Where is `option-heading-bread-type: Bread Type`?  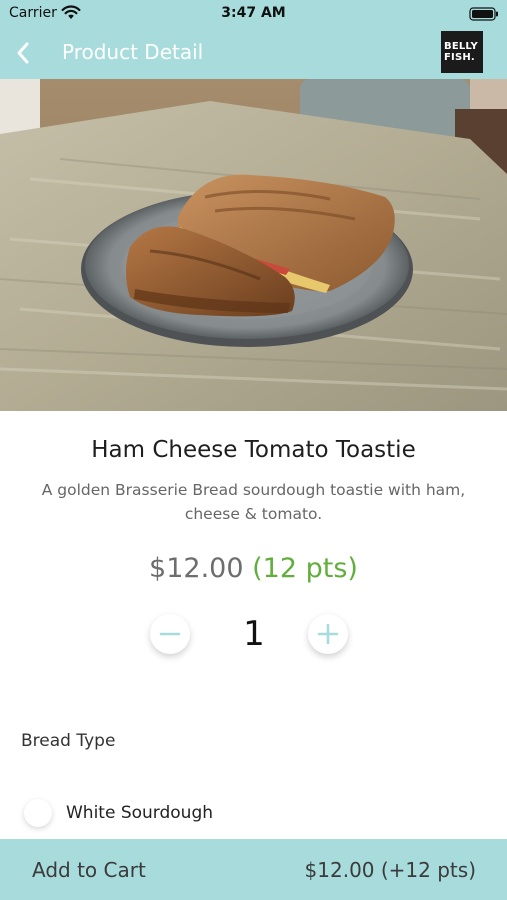 option-heading-bread-type: Bread Type is located at coordinates (68, 741).